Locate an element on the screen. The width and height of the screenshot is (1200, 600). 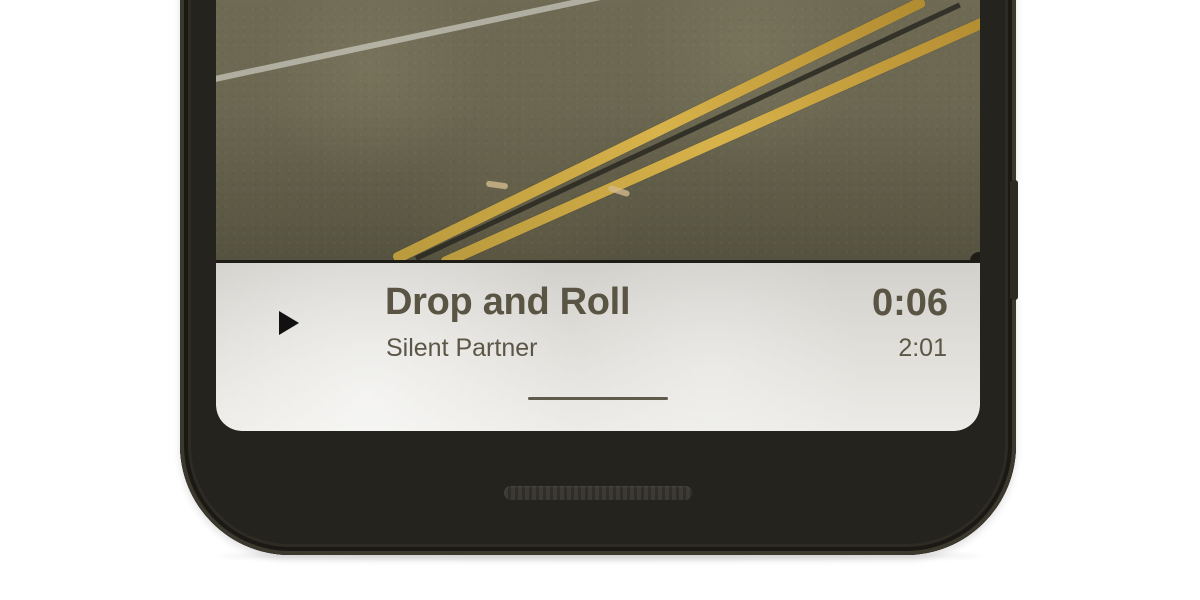
speaker-grill is located at coordinates (598, 493).